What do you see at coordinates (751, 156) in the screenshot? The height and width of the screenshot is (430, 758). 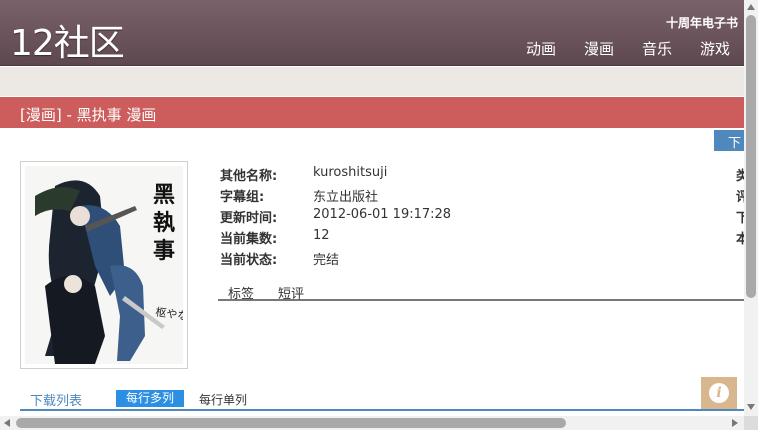 I see `vertical-scroll-thumb` at bounding box center [751, 156].